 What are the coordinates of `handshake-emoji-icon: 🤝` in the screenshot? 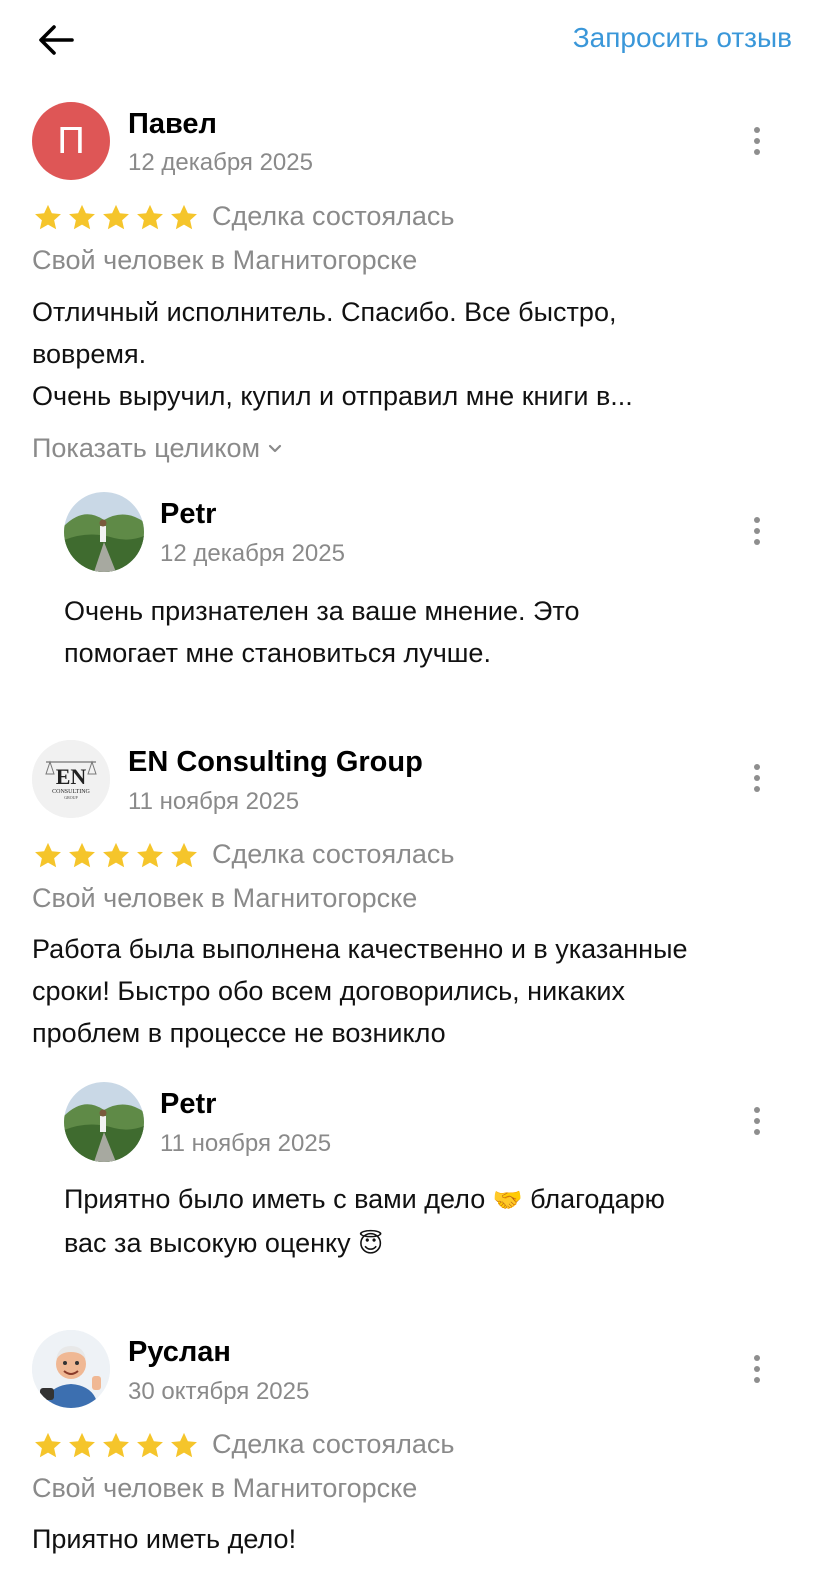 It's located at (507, 1200).